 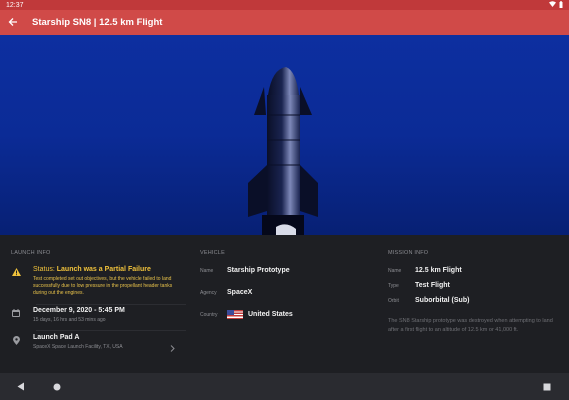 What do you see at coordinates (246, 314) in the screenshot?
I see `vehicle-country-row: Country United States` at bounding box center [246, 314].